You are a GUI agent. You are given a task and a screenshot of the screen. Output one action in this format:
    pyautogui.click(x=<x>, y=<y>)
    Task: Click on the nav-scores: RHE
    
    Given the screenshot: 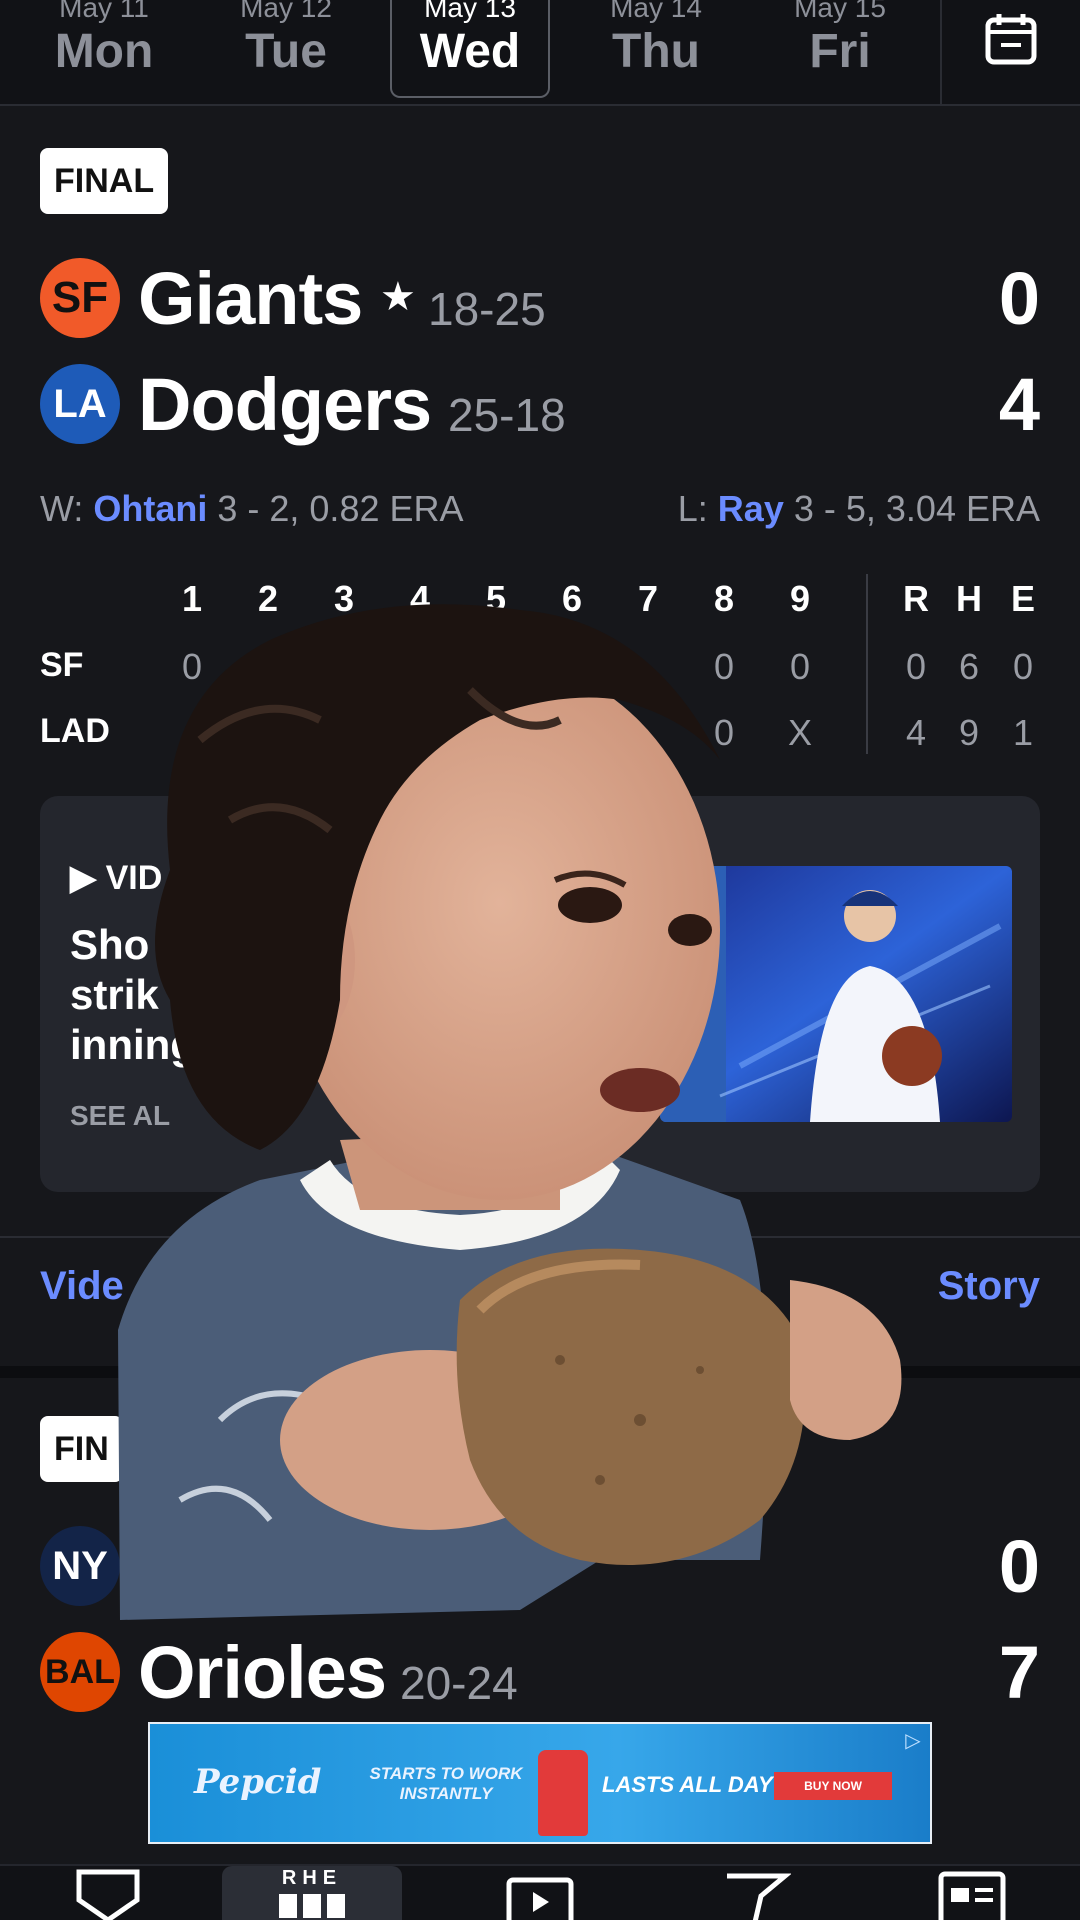 What is the action you would take?
    pyautogui.click(x=312, y=1893)
    